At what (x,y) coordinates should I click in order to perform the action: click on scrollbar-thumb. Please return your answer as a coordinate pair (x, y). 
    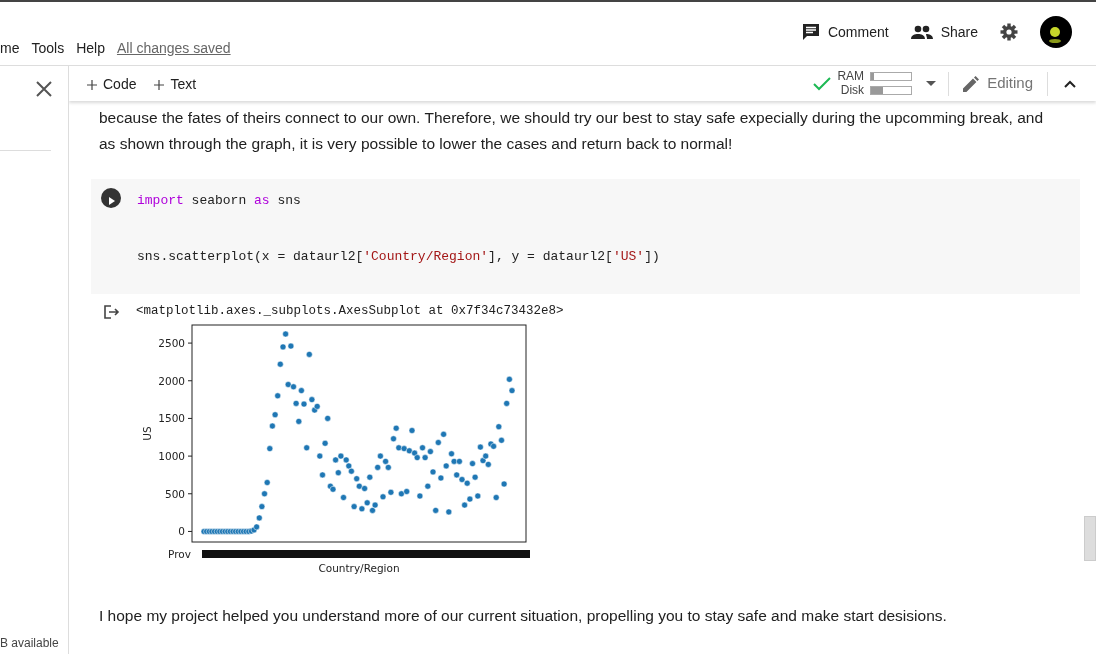
    Looking at the image, I should click on (1090, 538).